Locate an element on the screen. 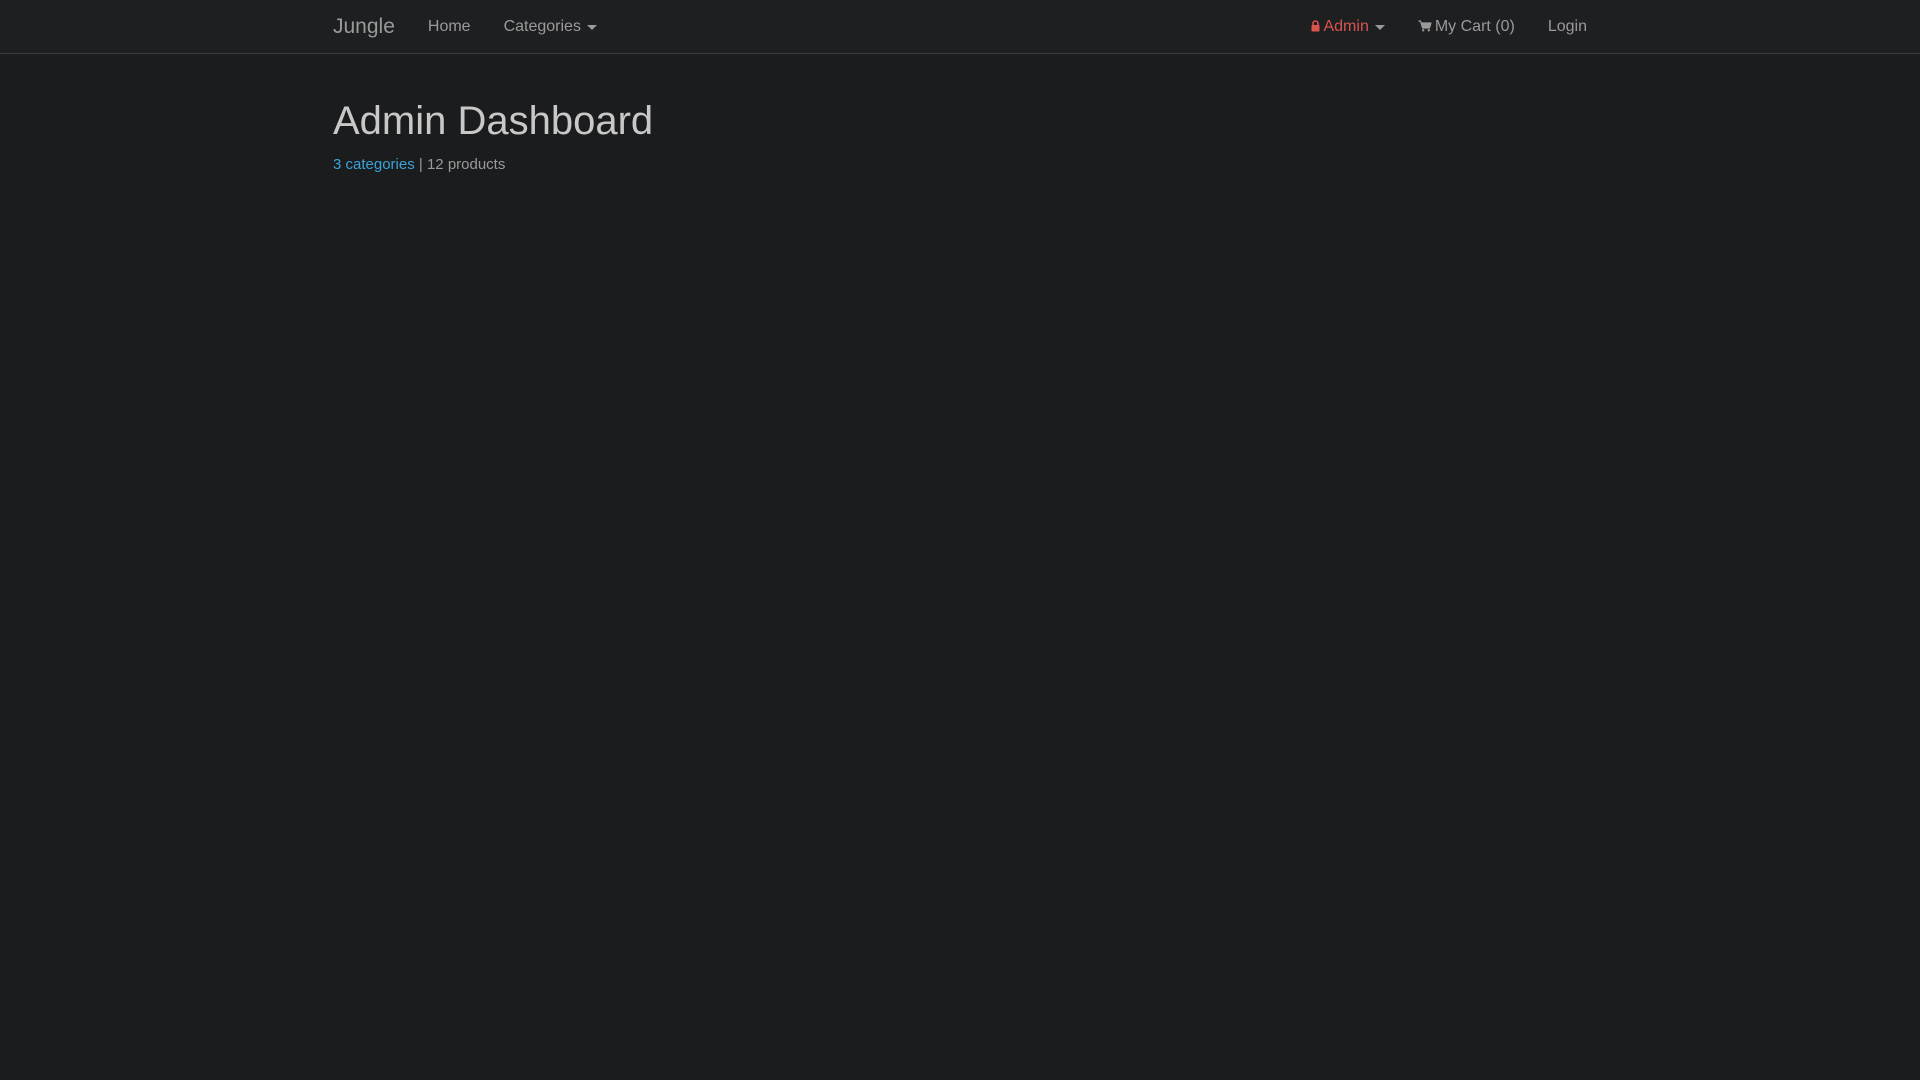 Image resolution: width=1920 pixels, height=1080 pixels. navbar-right: Admin My Cart (0) Login is located at coordinates (1432, 27).